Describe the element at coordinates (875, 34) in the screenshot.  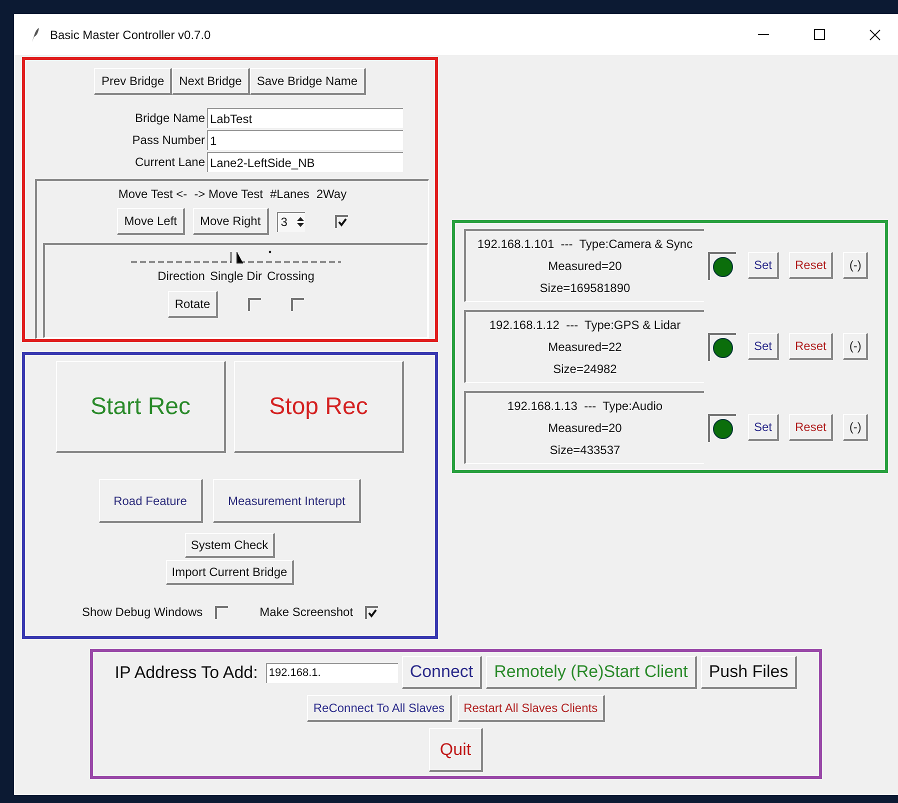
I see `close-icon` at that location.